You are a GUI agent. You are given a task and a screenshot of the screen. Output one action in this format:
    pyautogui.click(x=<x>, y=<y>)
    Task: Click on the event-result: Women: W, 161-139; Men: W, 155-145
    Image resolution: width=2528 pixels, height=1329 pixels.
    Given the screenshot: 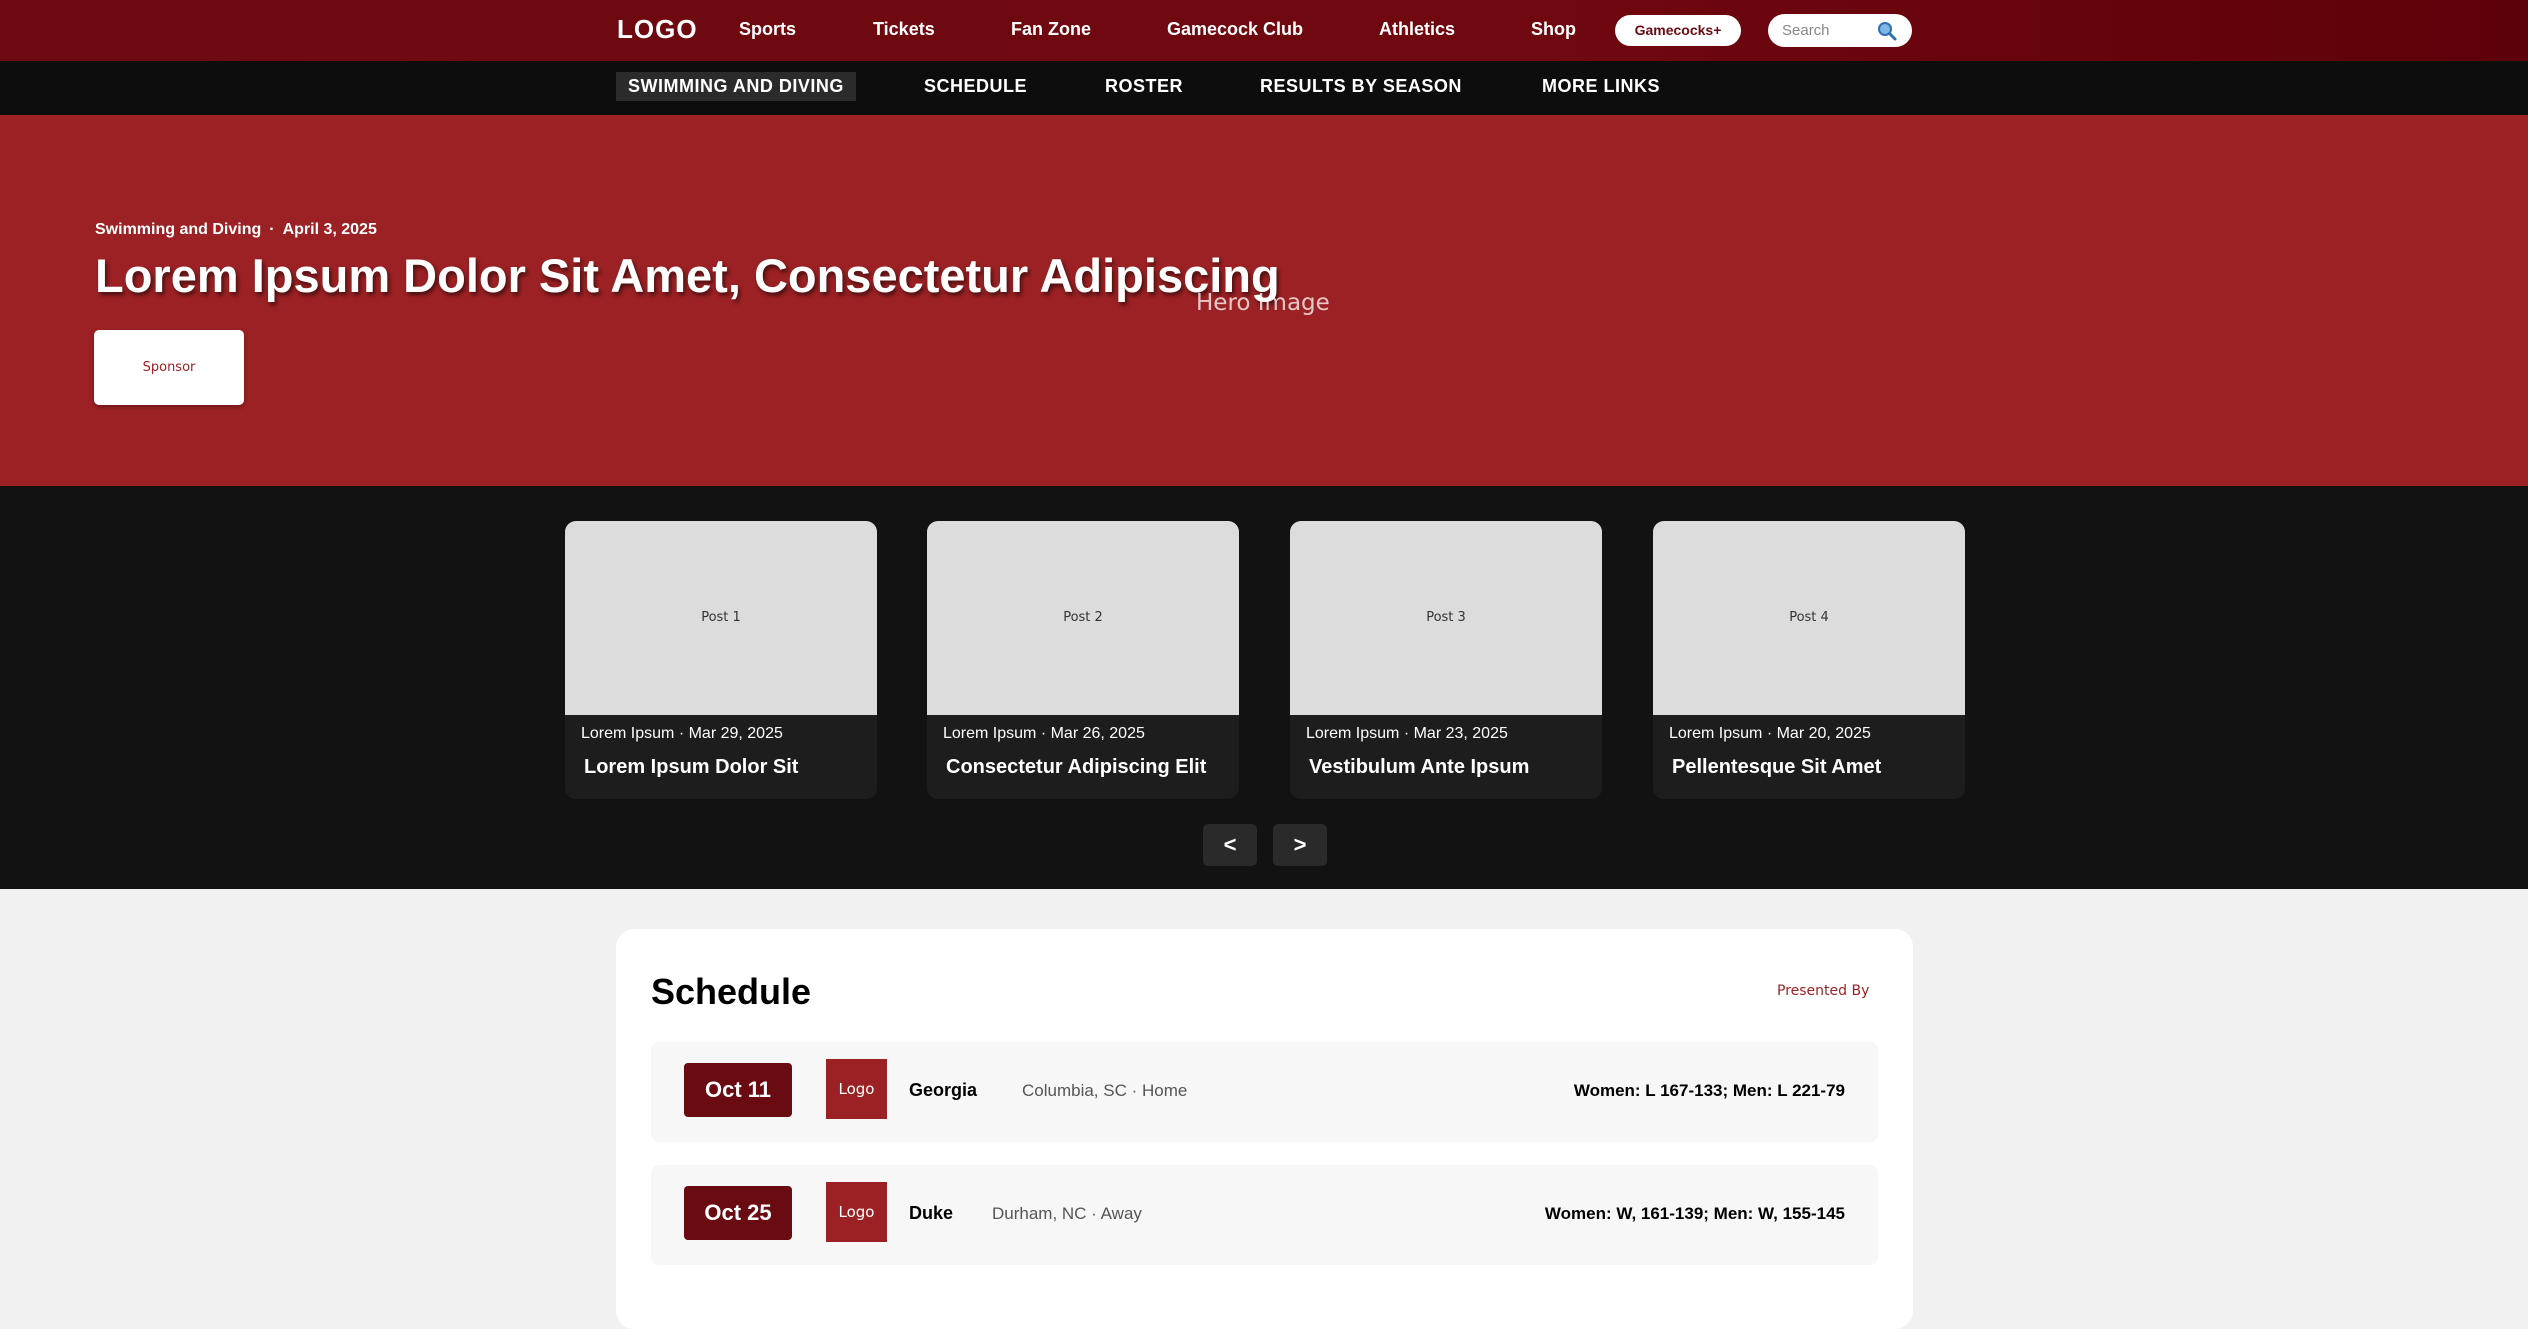 What is the action you would take?
    pyautogui.click(x=1694, y=1213)
    